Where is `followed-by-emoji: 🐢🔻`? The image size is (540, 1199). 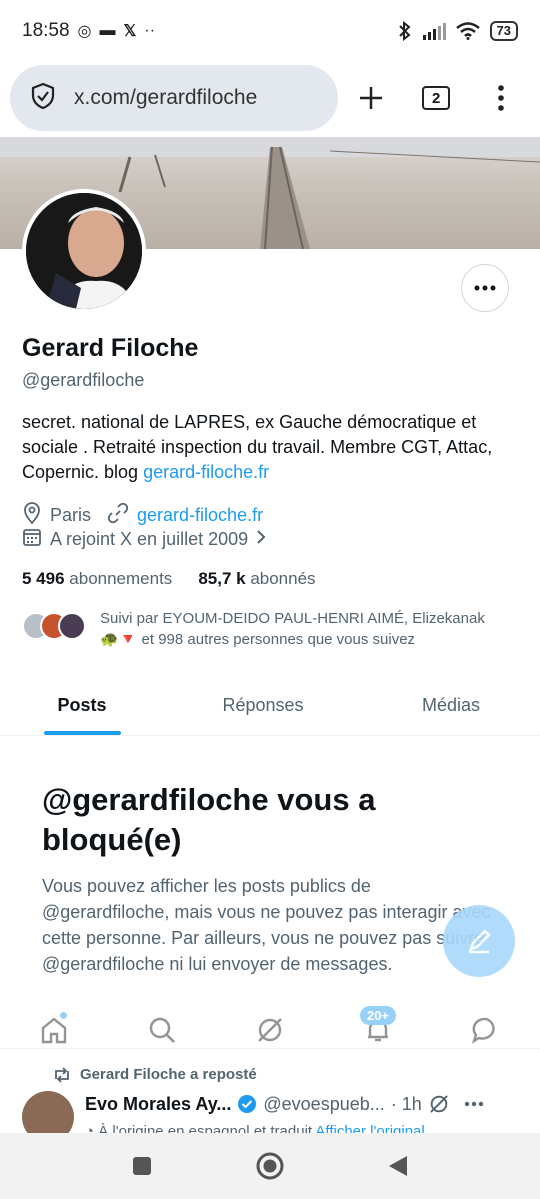
followed-by-emoji: 🐢🔻 is located at coordinates (119, 639).